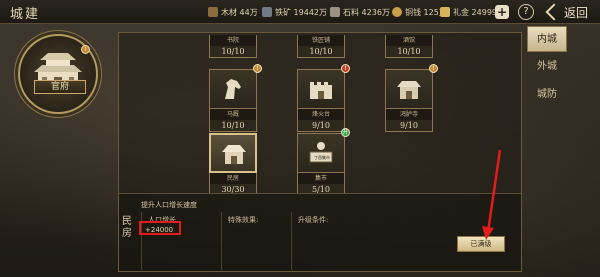 Image resolution: width=600 pixels, height=277 pixels. I want to click on back-button: 返回, so click(567, 12).